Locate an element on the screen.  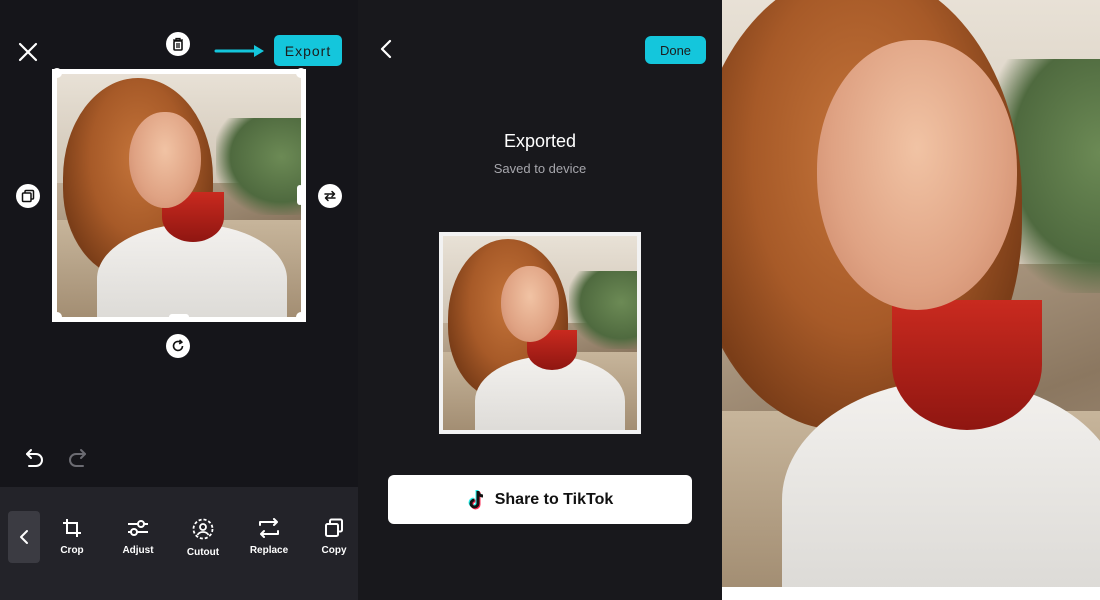
exported-photo is located at coordinates (540, 333).